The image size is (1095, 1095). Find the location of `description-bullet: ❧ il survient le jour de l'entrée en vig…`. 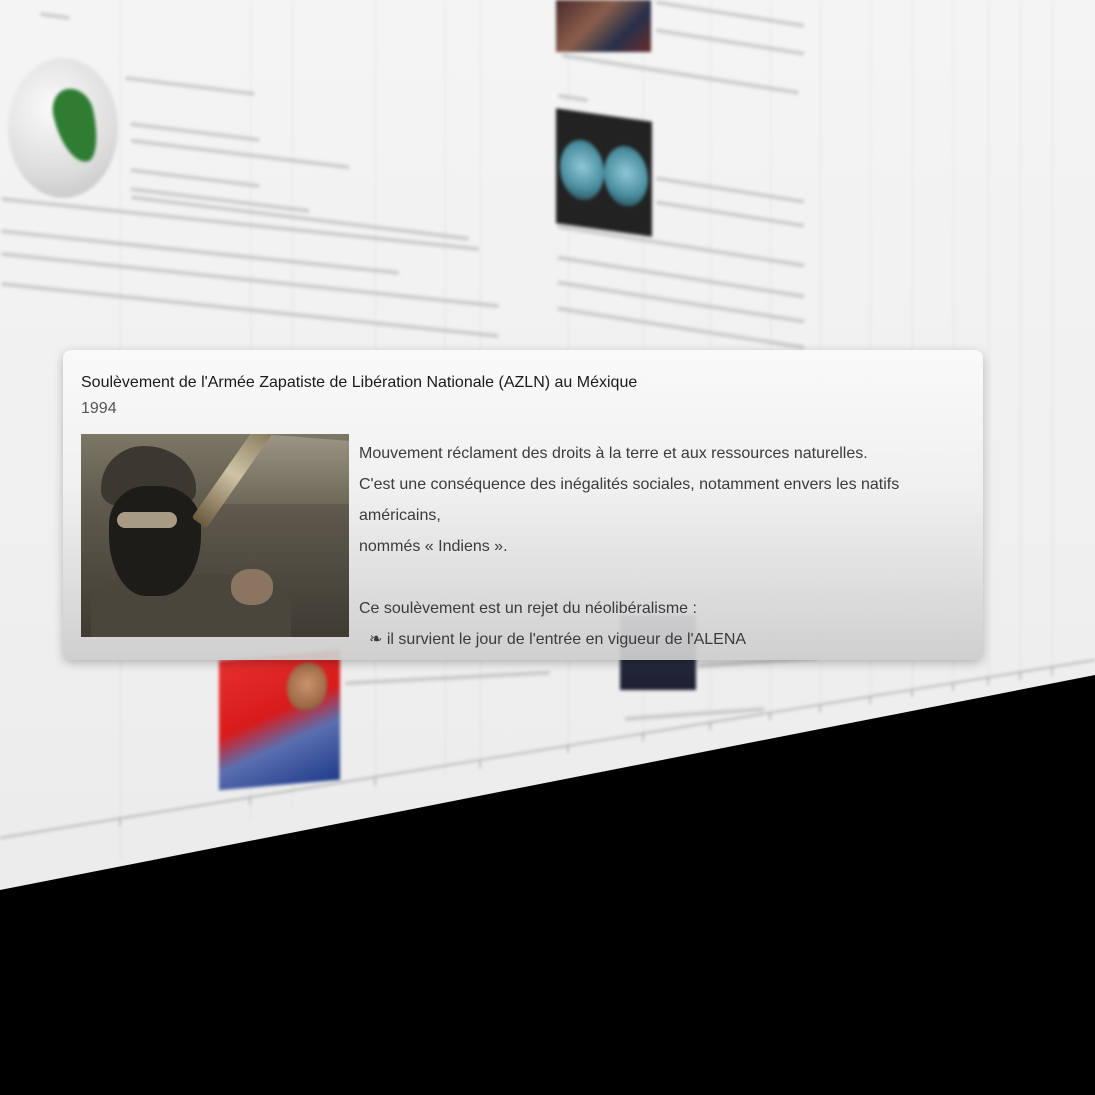

description-bullet: ❧ il survient le jour de l'entrée en vig… is located at coordinates (659, 639).